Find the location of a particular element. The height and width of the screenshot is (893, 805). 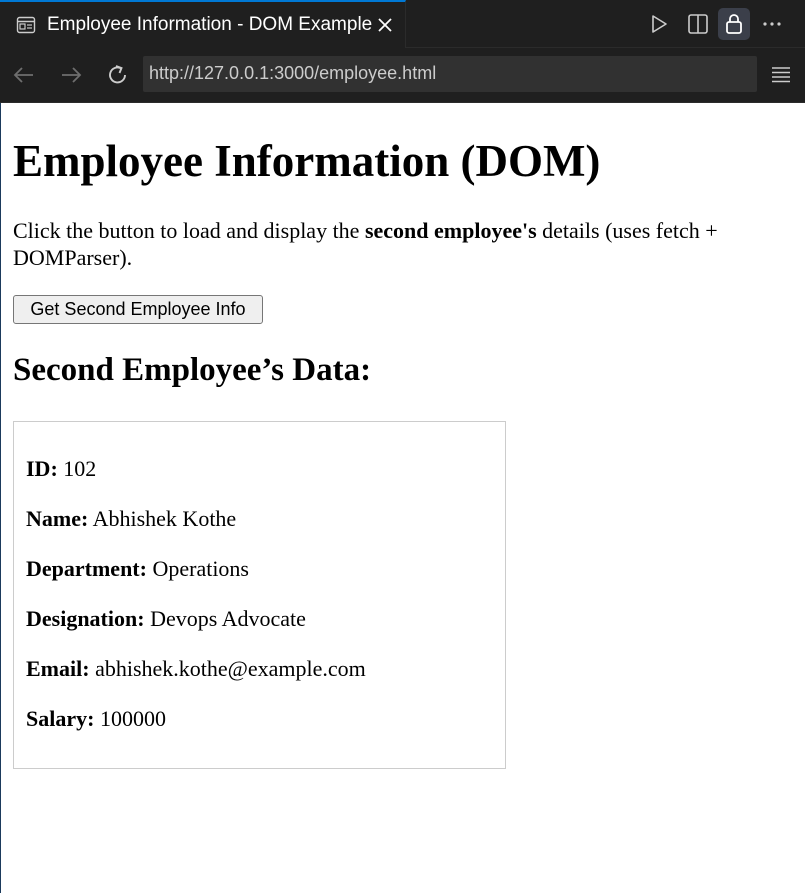

menu-icon is located at coordinates (781, 75).